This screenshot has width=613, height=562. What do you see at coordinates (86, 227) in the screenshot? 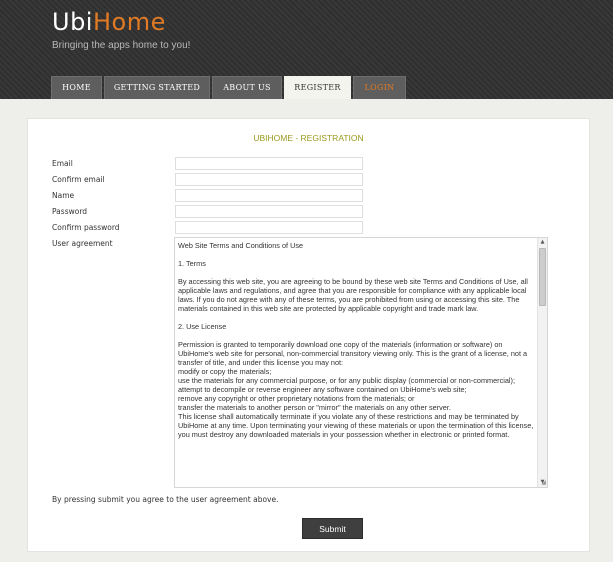
I see `confirm-password-label: Confirm password` at bounding box center [86, 227].